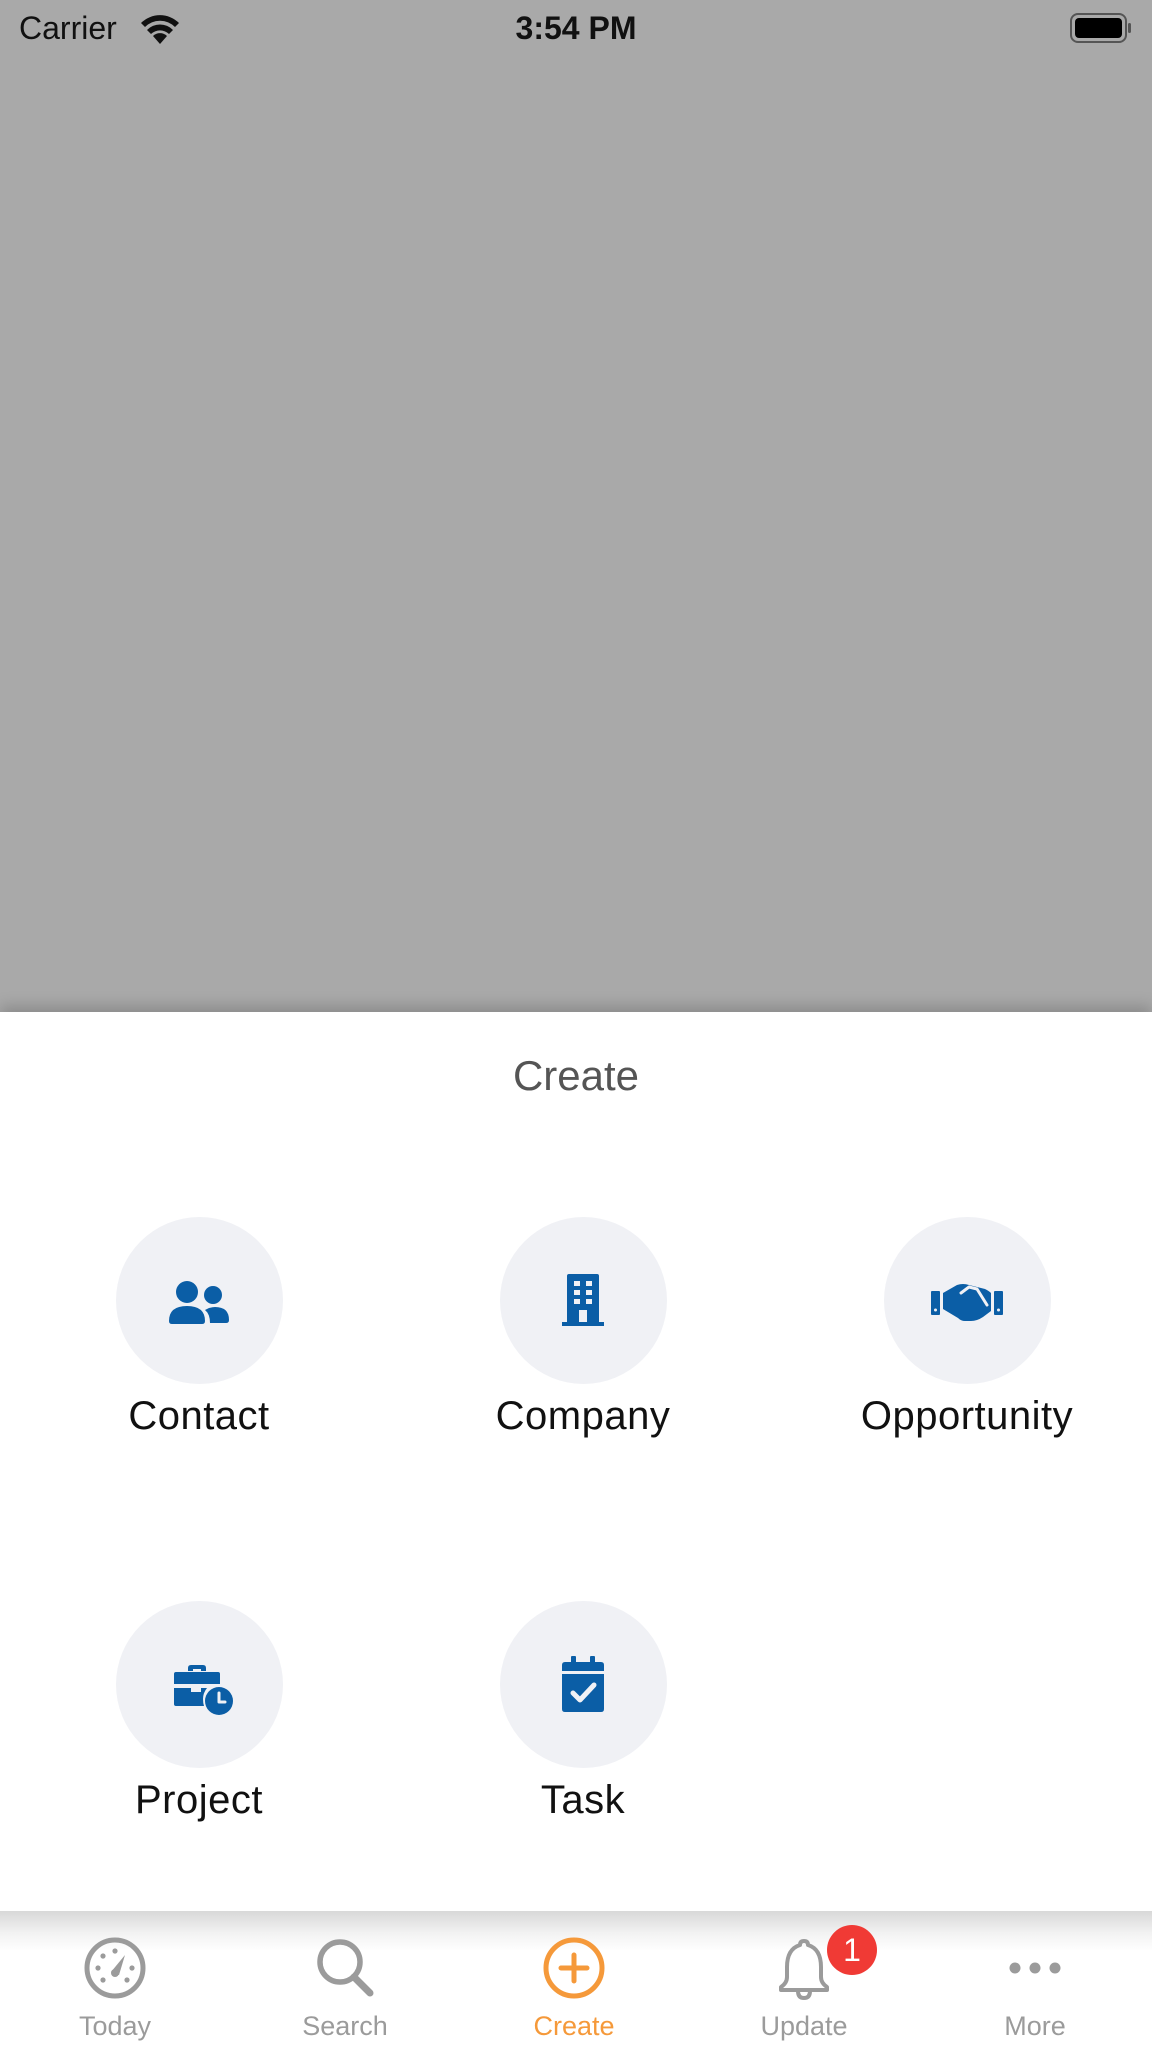 This screenshot has height=2048, width=1152. I want to click on briefcase-clock-icon, so click(203, 1689).